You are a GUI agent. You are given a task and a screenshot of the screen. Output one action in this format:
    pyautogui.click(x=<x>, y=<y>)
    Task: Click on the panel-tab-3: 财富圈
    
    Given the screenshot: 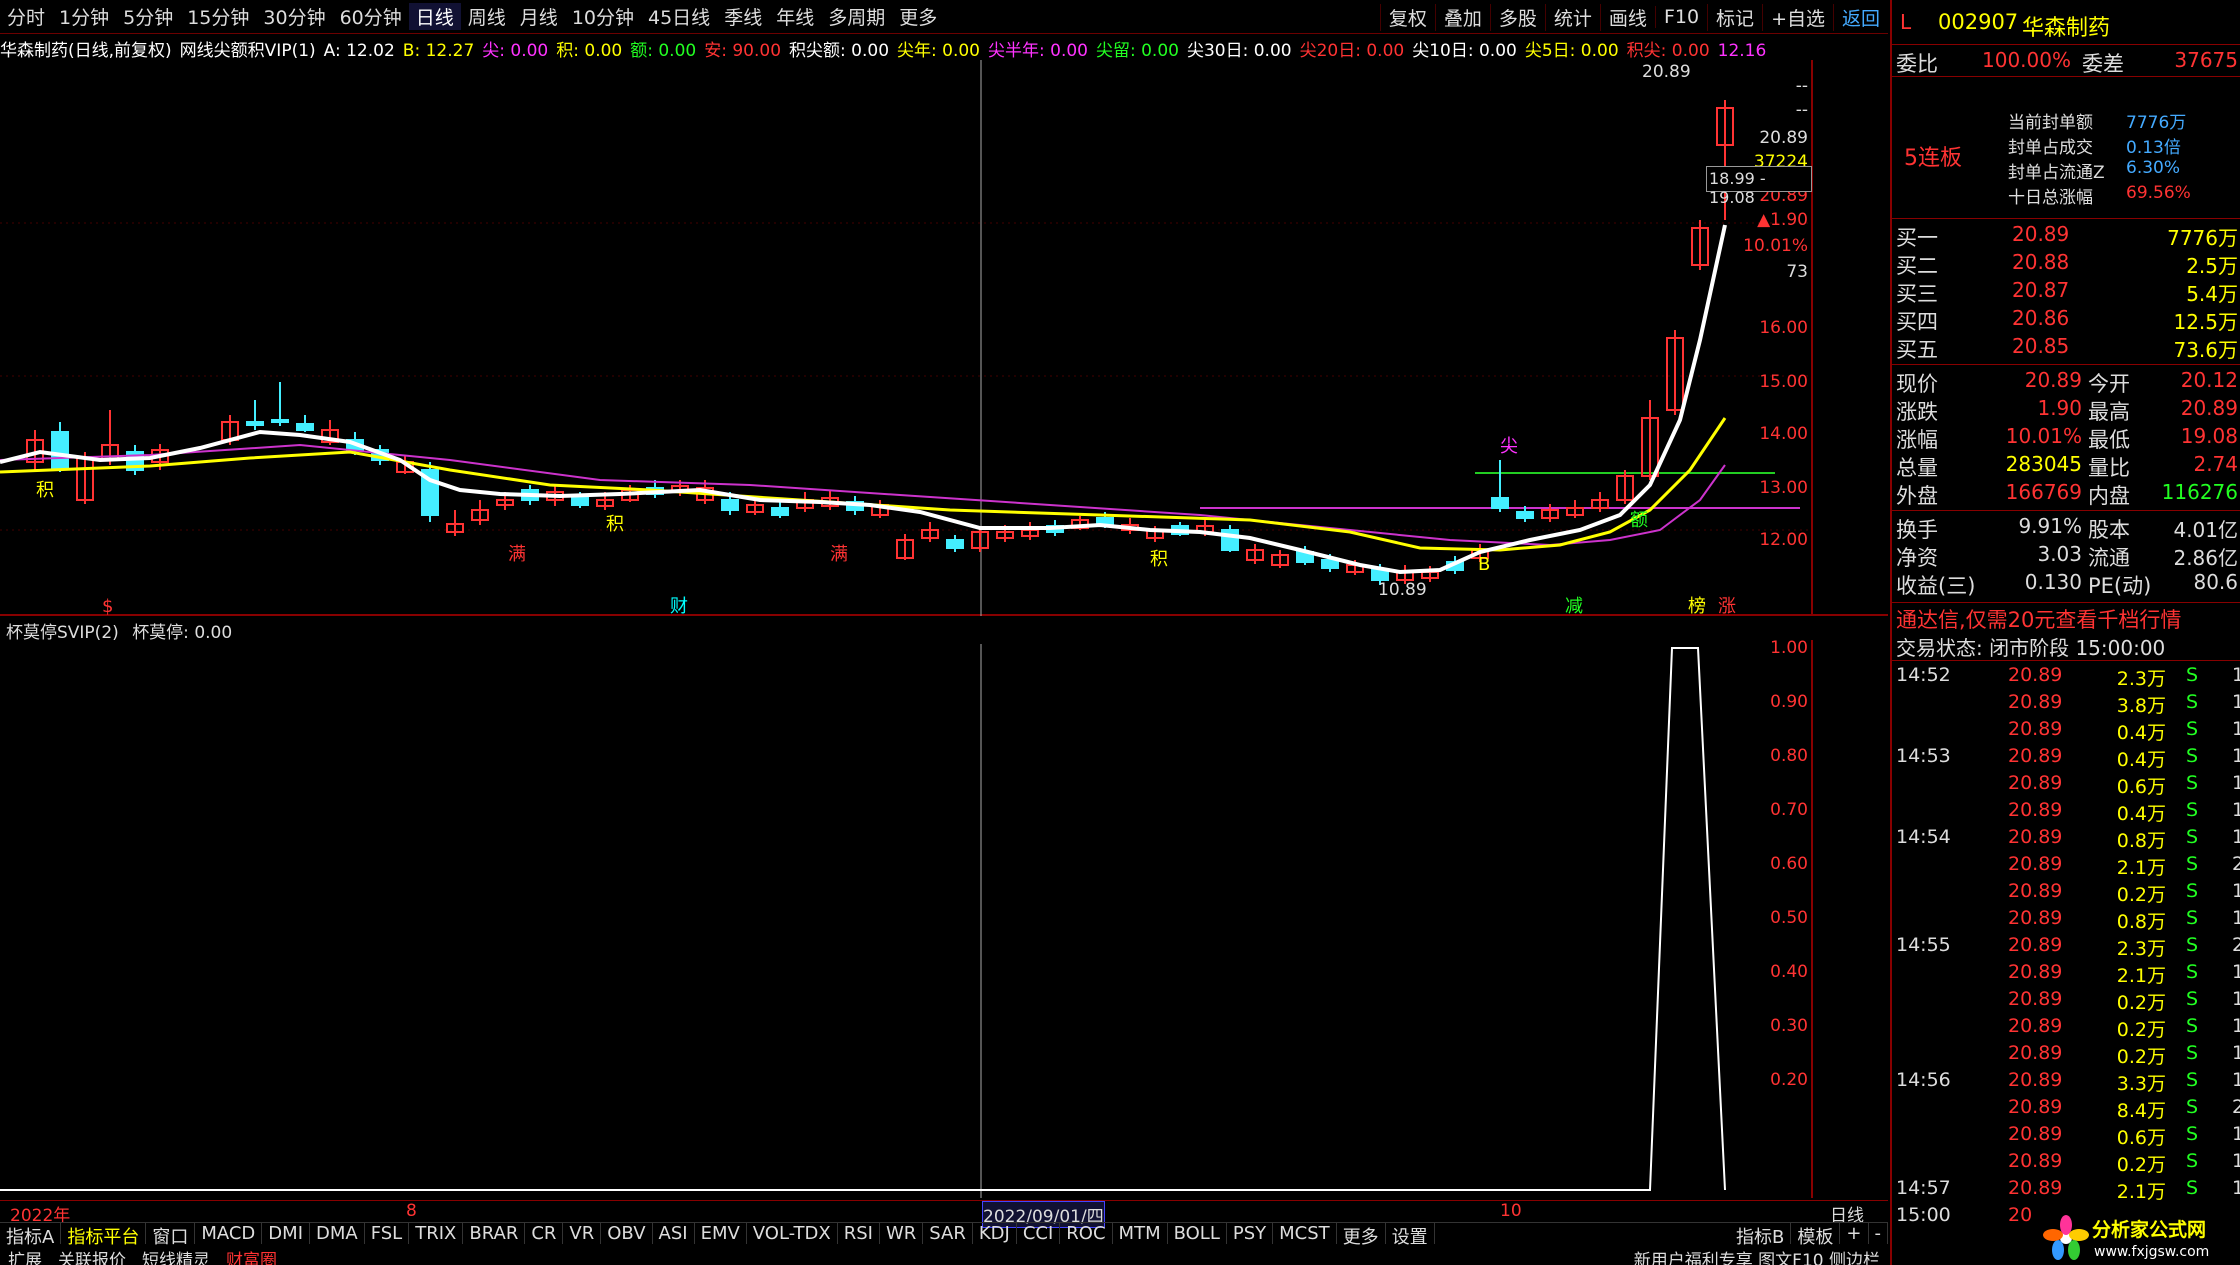 What is the action you would take?
    pyautogui.click(x=251, y=1255)
    